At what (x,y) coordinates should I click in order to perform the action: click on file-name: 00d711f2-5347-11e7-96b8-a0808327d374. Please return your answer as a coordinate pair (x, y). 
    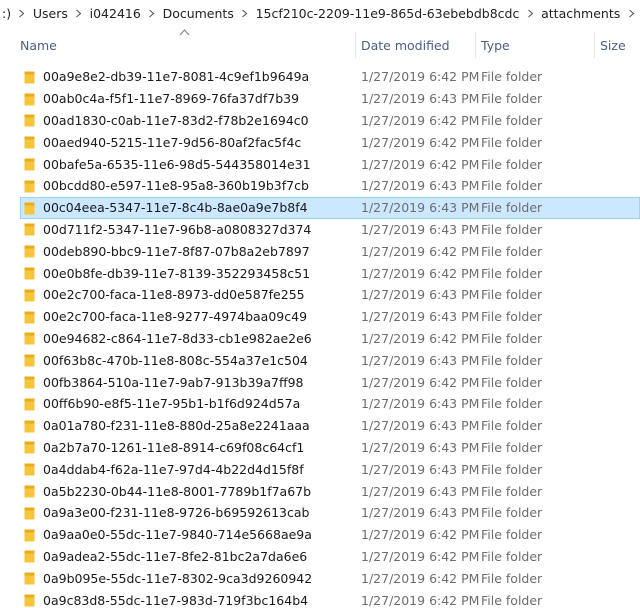
    Looking at the image, I should click on (177, 229).